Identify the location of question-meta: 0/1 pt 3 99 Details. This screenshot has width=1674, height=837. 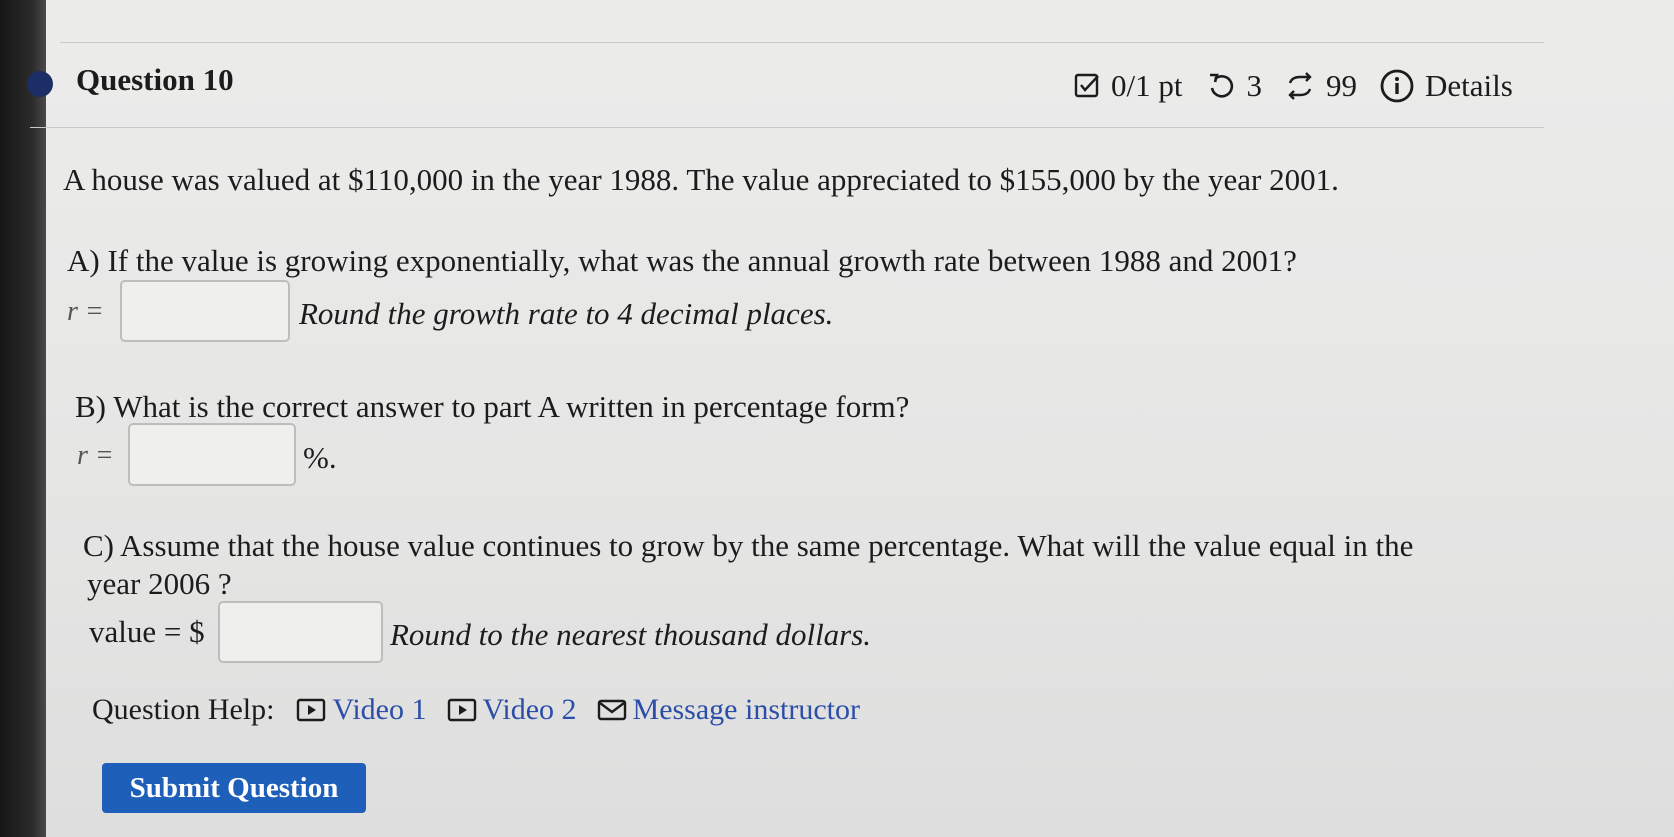
(1293, 86).